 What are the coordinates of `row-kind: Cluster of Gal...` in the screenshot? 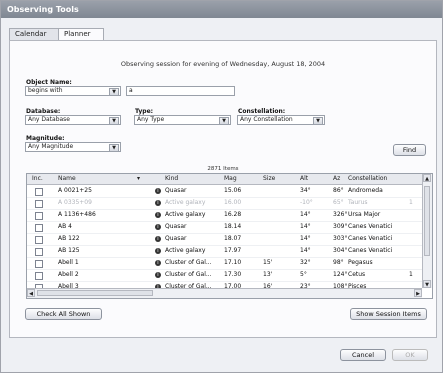 It's located at (188, 274).